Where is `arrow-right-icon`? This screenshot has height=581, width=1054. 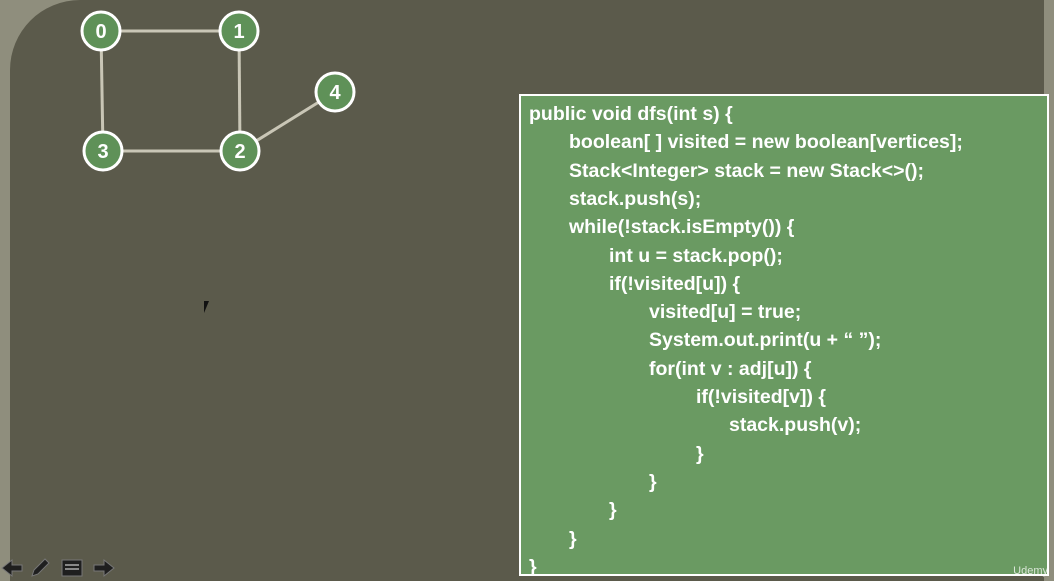
arrow-right-icon is located at coordinates (104, 568).